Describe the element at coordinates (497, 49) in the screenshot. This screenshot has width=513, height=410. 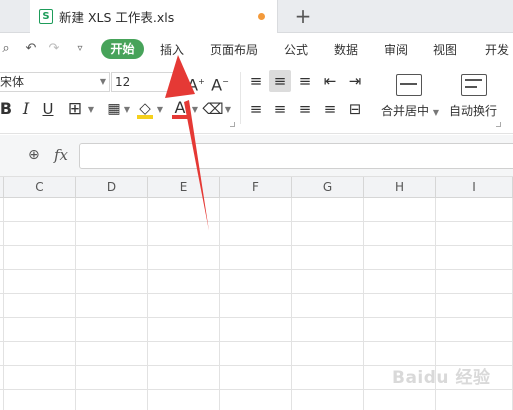
I see `menu-tab-developer: 开发` at that location.